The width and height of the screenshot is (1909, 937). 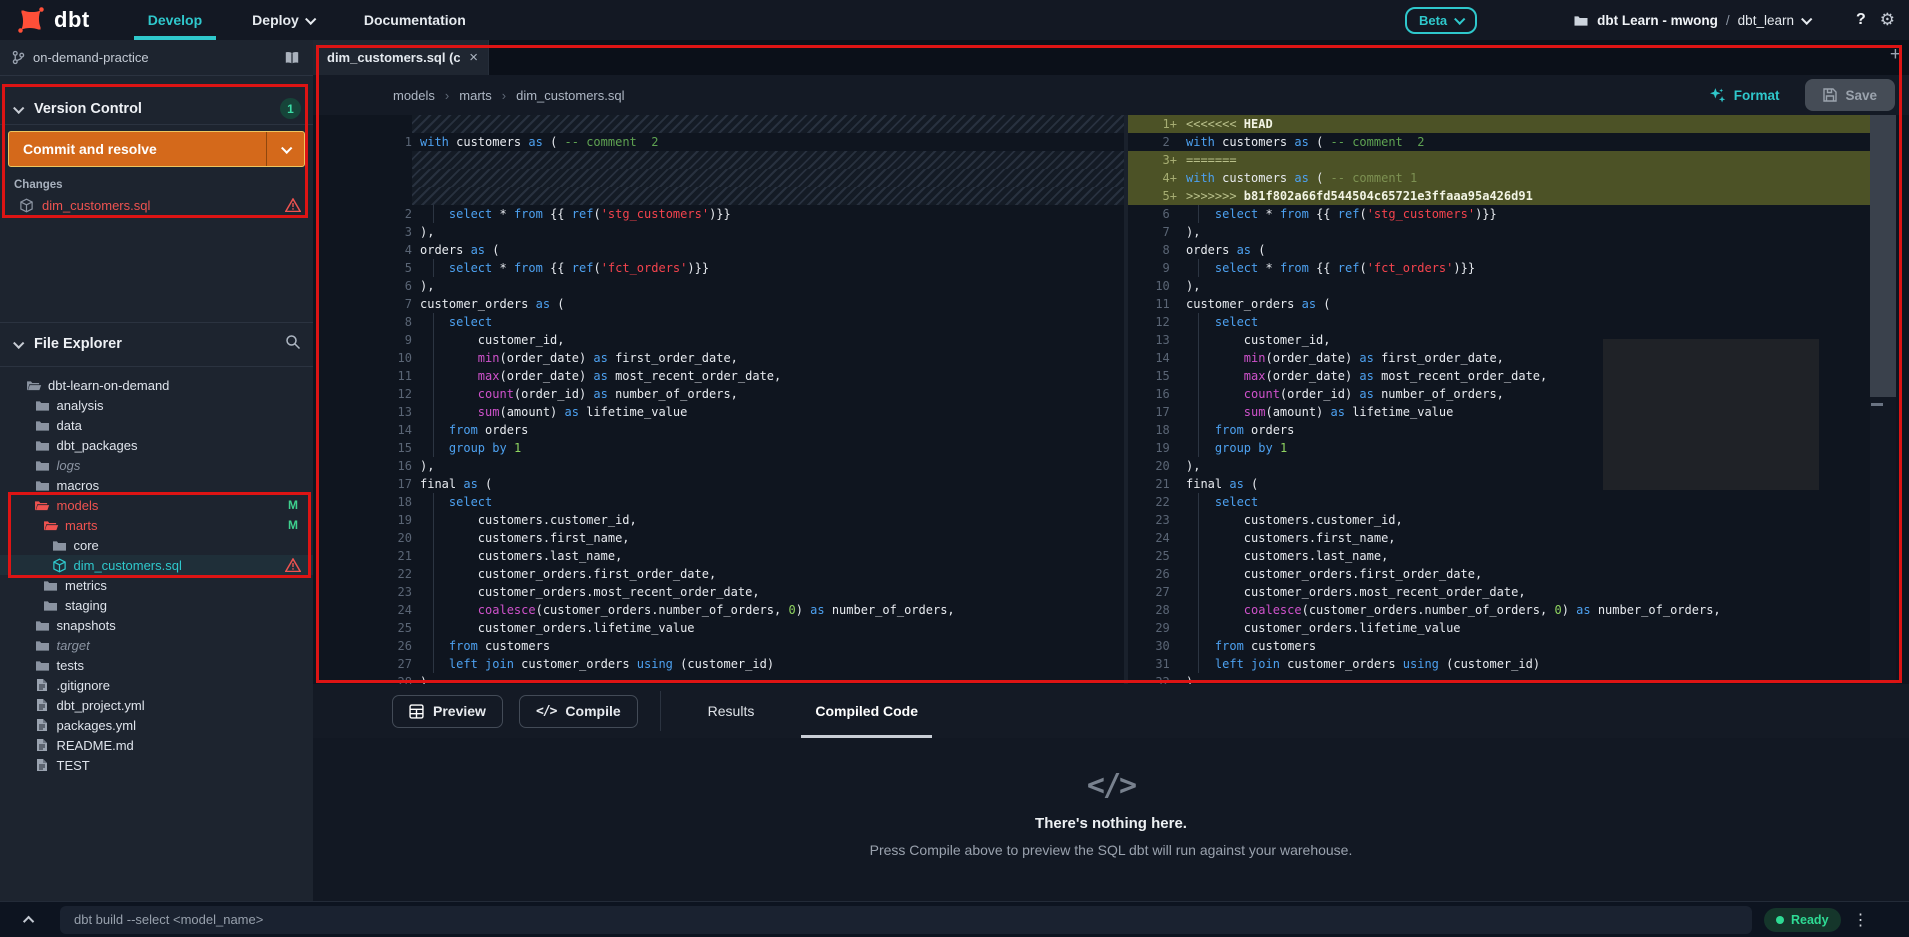 I want to click on format-button: Format, so click(x=1744, y=95).